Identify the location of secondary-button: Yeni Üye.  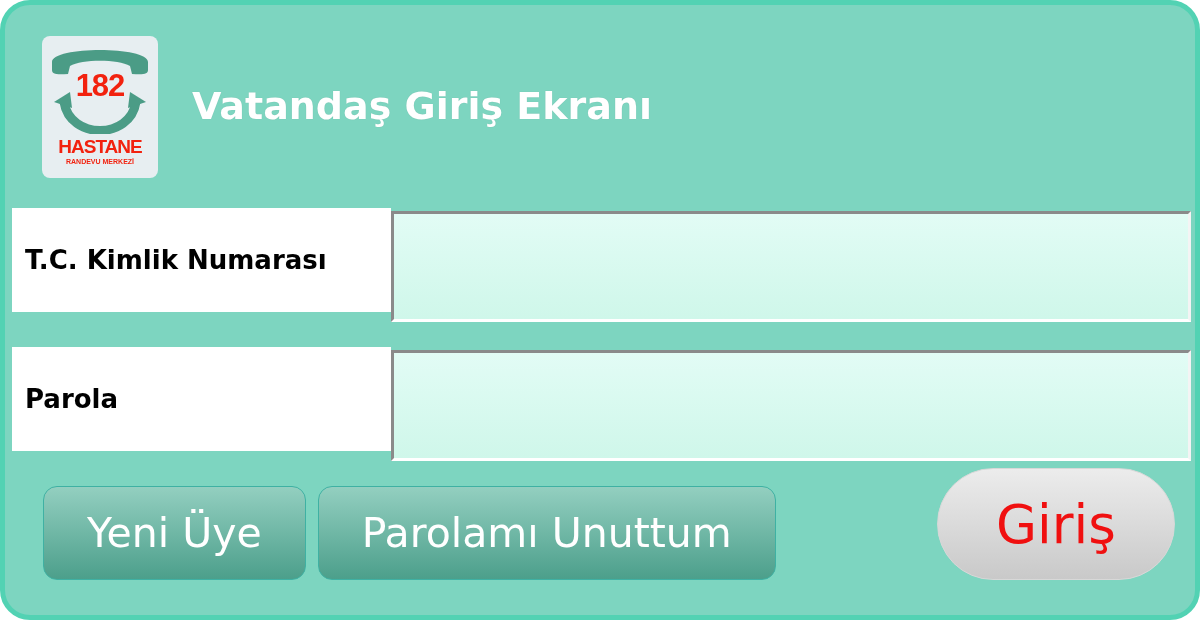
(174, 533).